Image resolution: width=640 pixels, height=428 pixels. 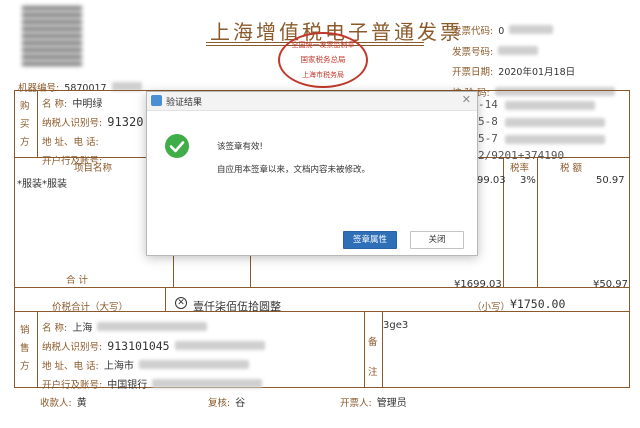 I want to click on payee-label: 收款人:, so click(x=56, y=403).